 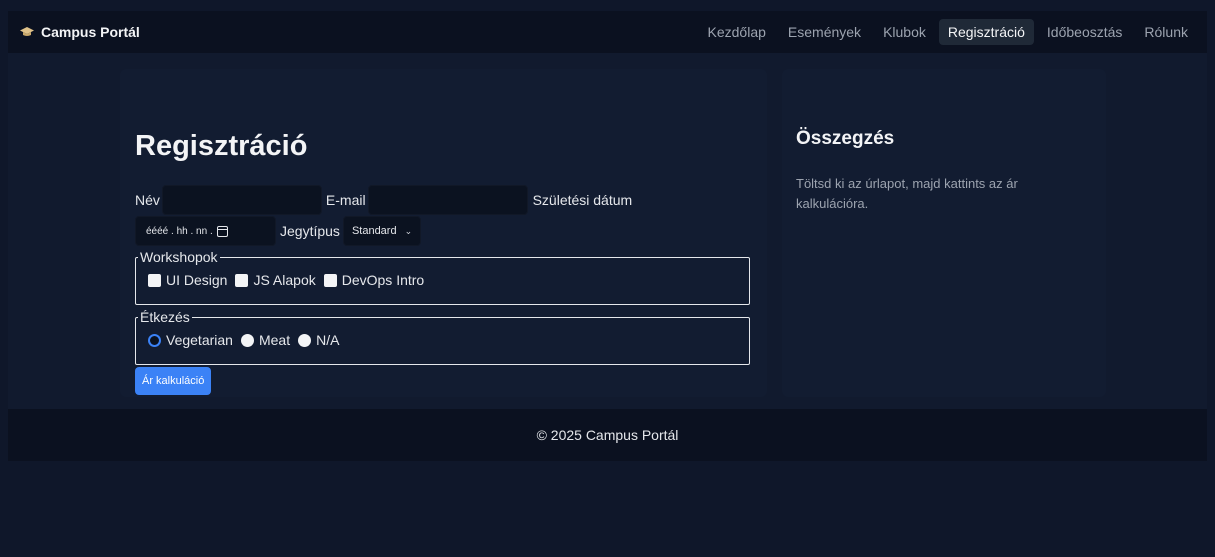 I want to click on workshops-legend: Workshopok, so click(x=179, y=257).